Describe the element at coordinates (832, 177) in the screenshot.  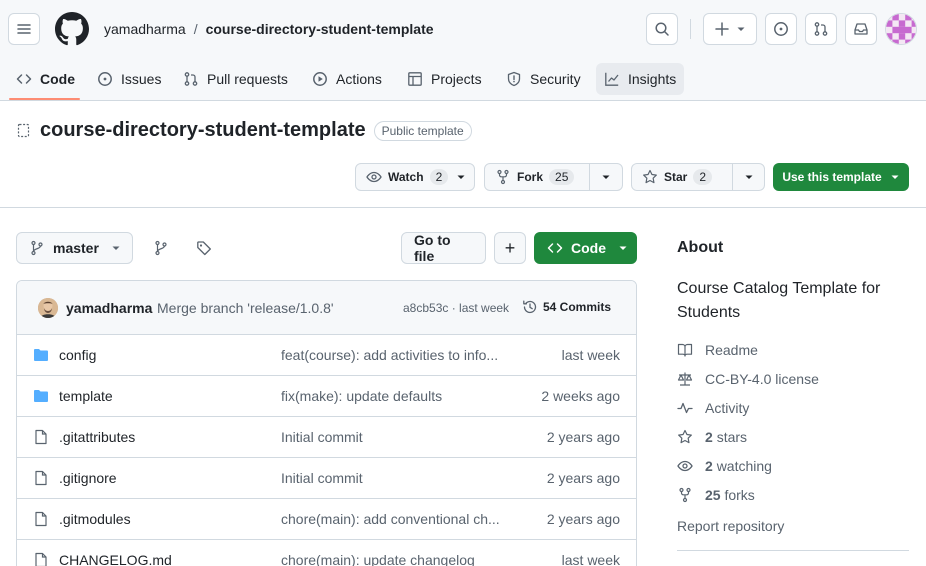
I see `use-template-label: Use this template` at that location.